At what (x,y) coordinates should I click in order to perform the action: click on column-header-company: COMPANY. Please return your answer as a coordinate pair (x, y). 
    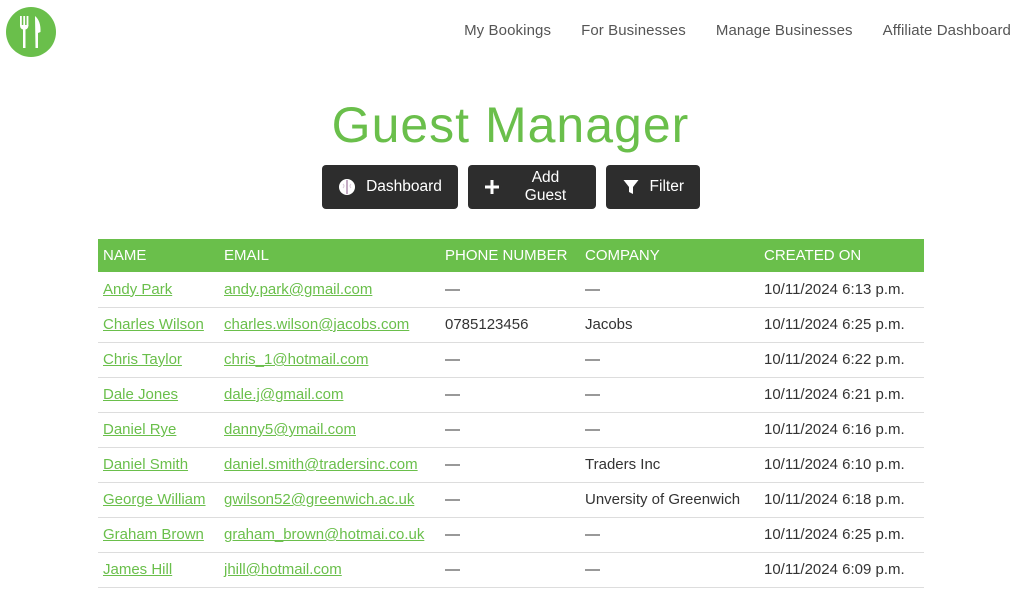
    Looking at the image, I should click on (669, 255).